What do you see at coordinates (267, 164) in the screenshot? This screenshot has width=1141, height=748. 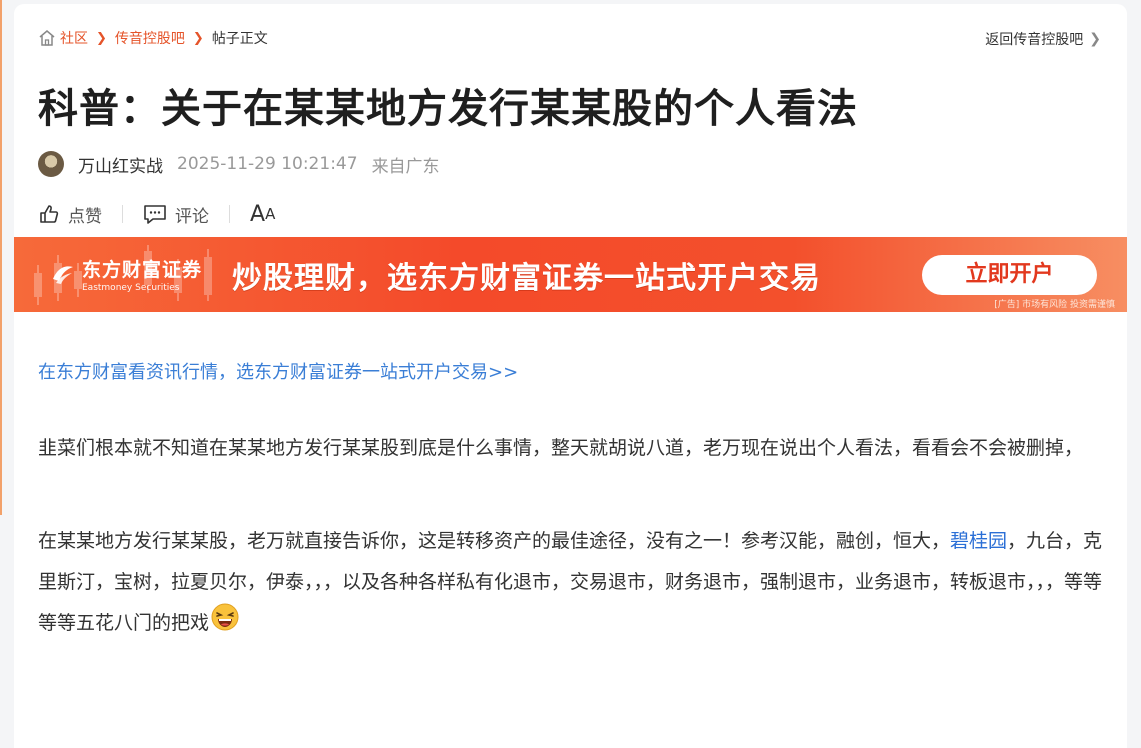 I see `post-time: 2025-11-29 10:21:47` at bounding box center [267, 164].